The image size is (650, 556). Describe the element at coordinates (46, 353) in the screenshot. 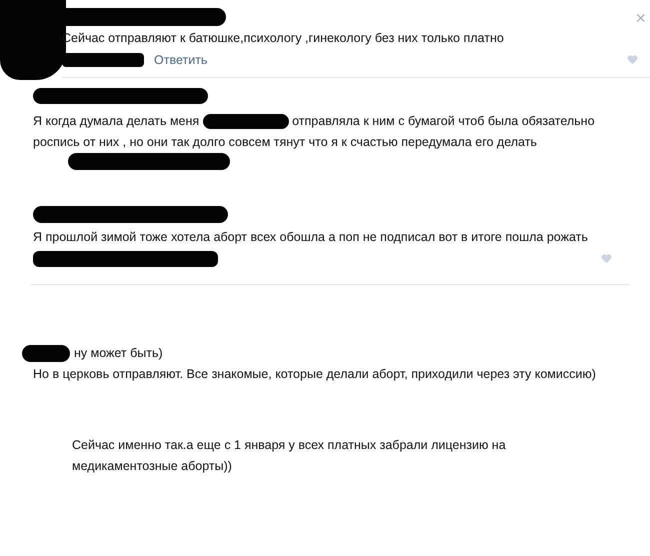

I see `redaction-mark` at that location.